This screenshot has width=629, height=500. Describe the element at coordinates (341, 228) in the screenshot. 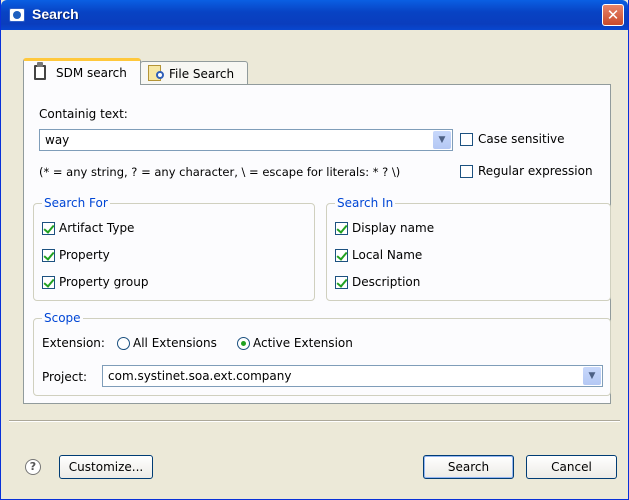

I see `display-name-checkbox` at that location.